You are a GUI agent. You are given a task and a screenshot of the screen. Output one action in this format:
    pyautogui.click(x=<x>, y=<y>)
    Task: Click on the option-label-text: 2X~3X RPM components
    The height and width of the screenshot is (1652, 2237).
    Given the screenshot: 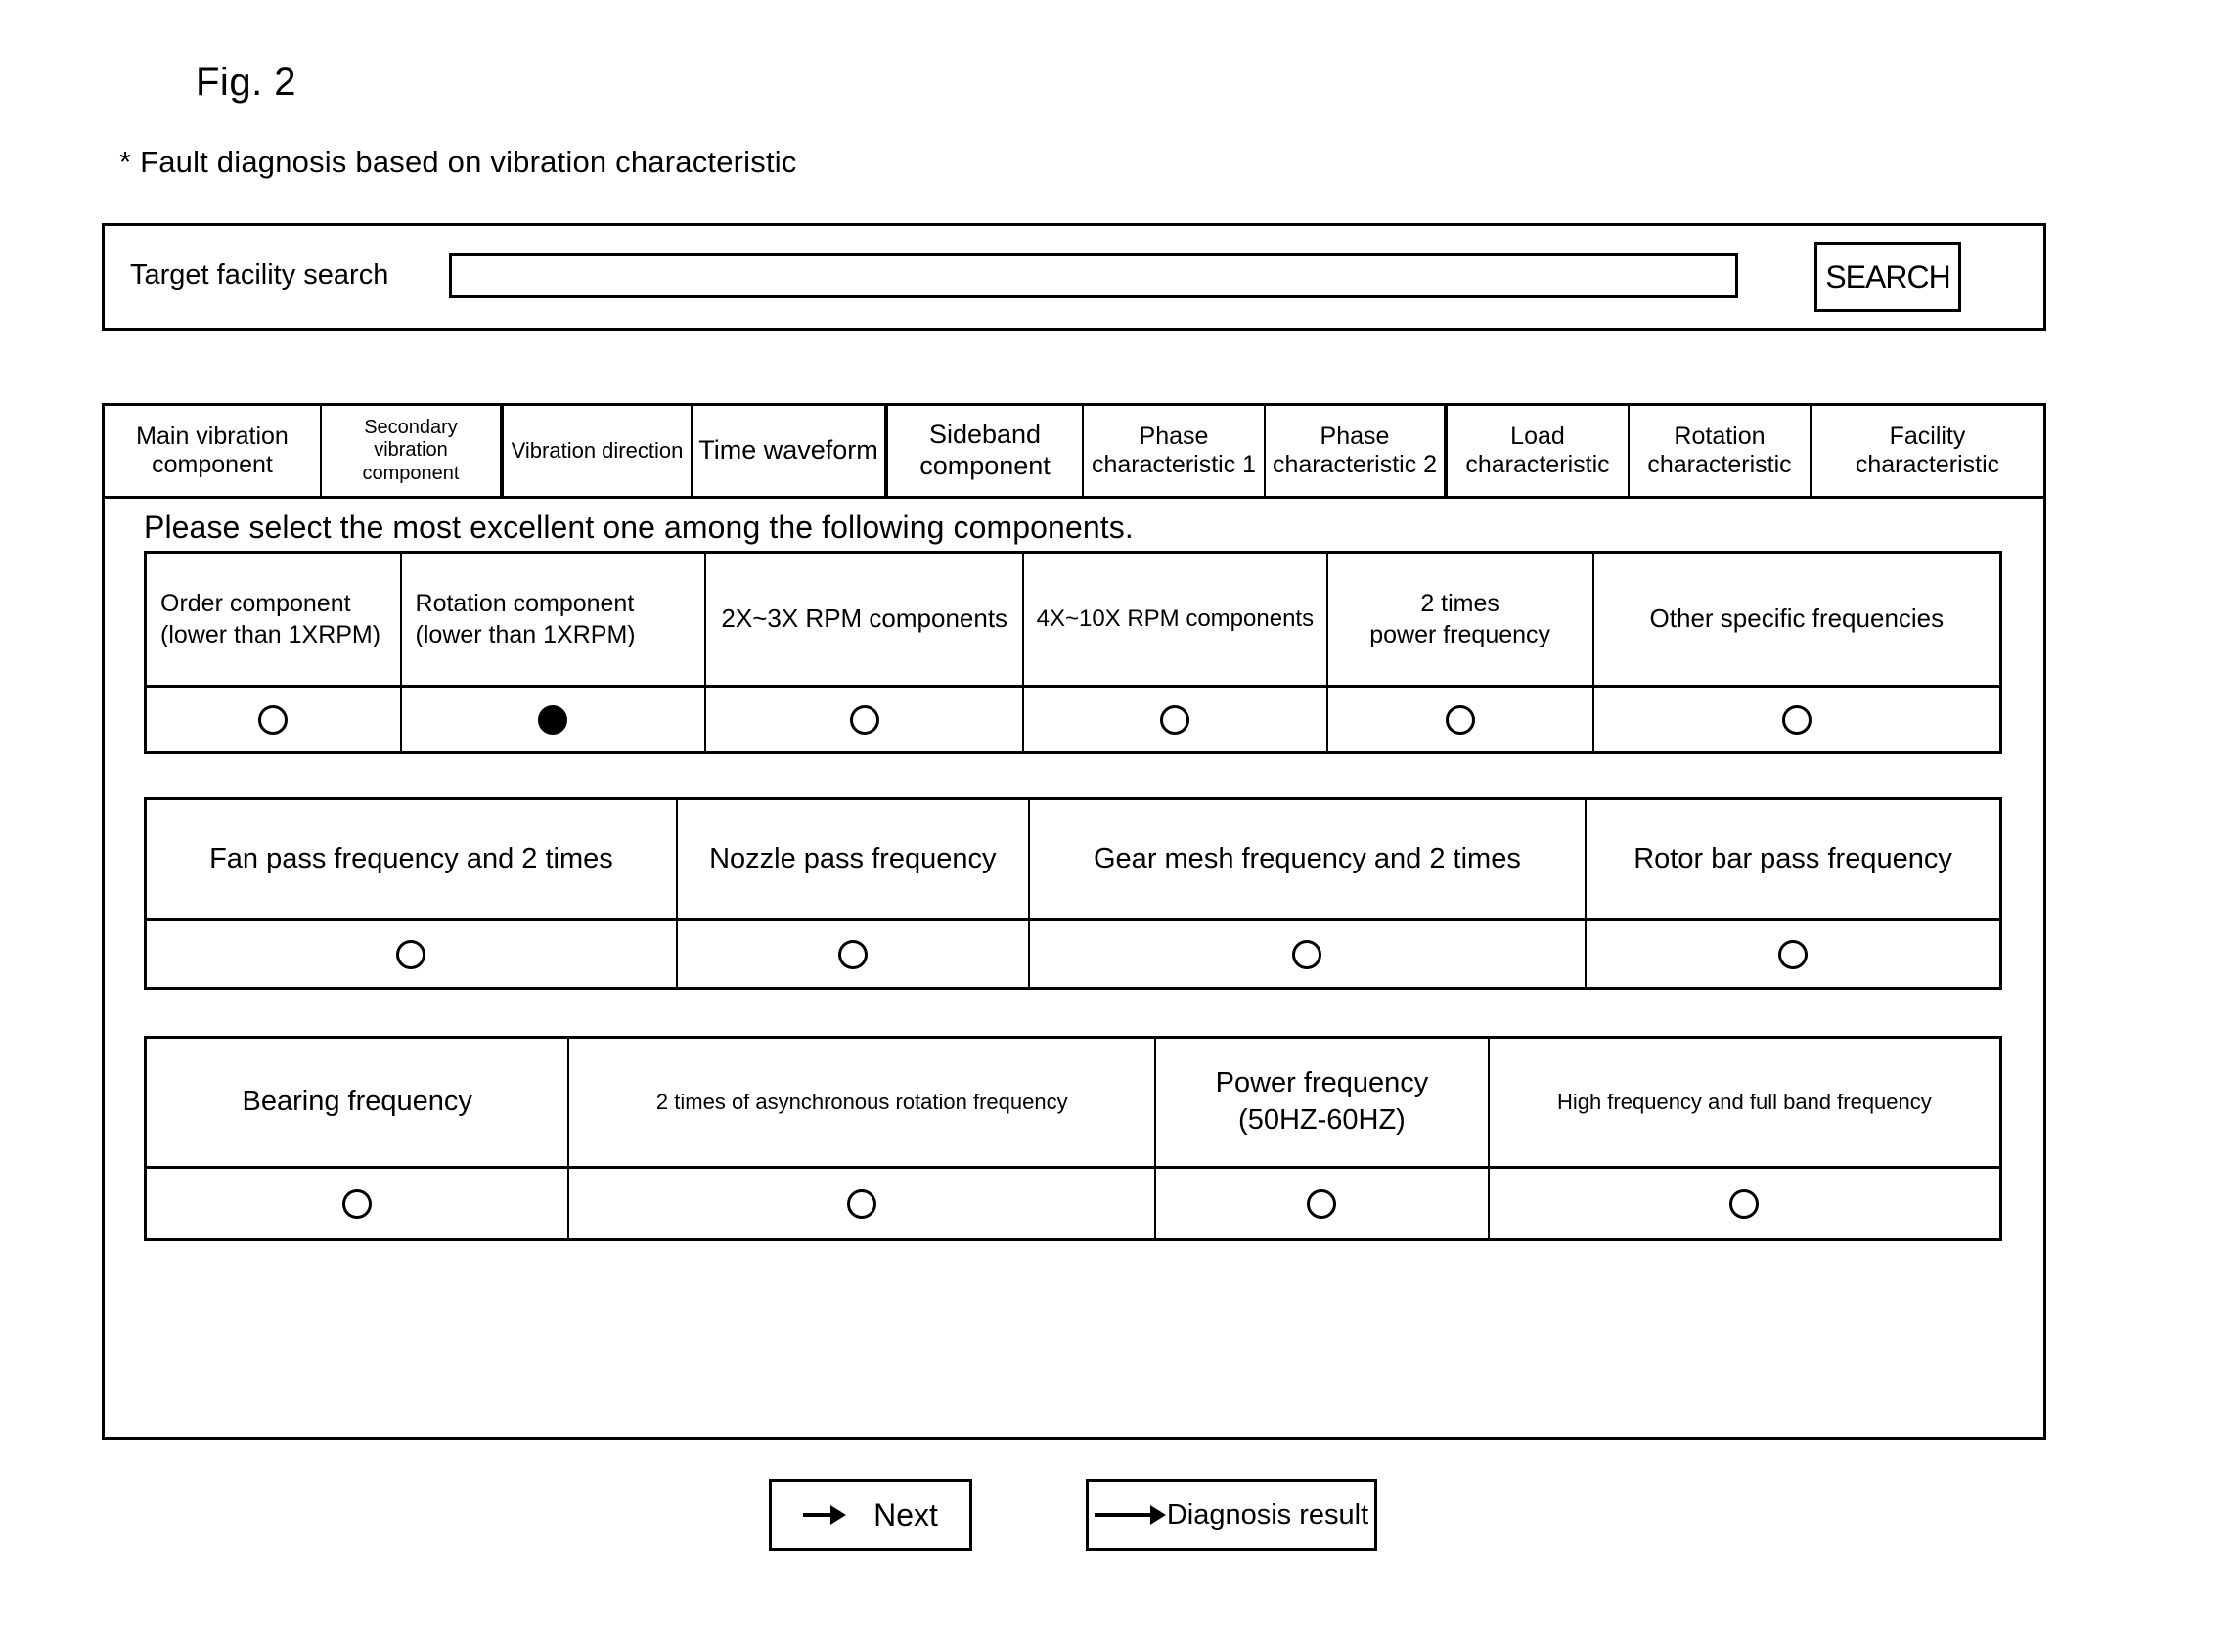 What is the action you would take?
    pyautogui.click(x=864, y=618)
    